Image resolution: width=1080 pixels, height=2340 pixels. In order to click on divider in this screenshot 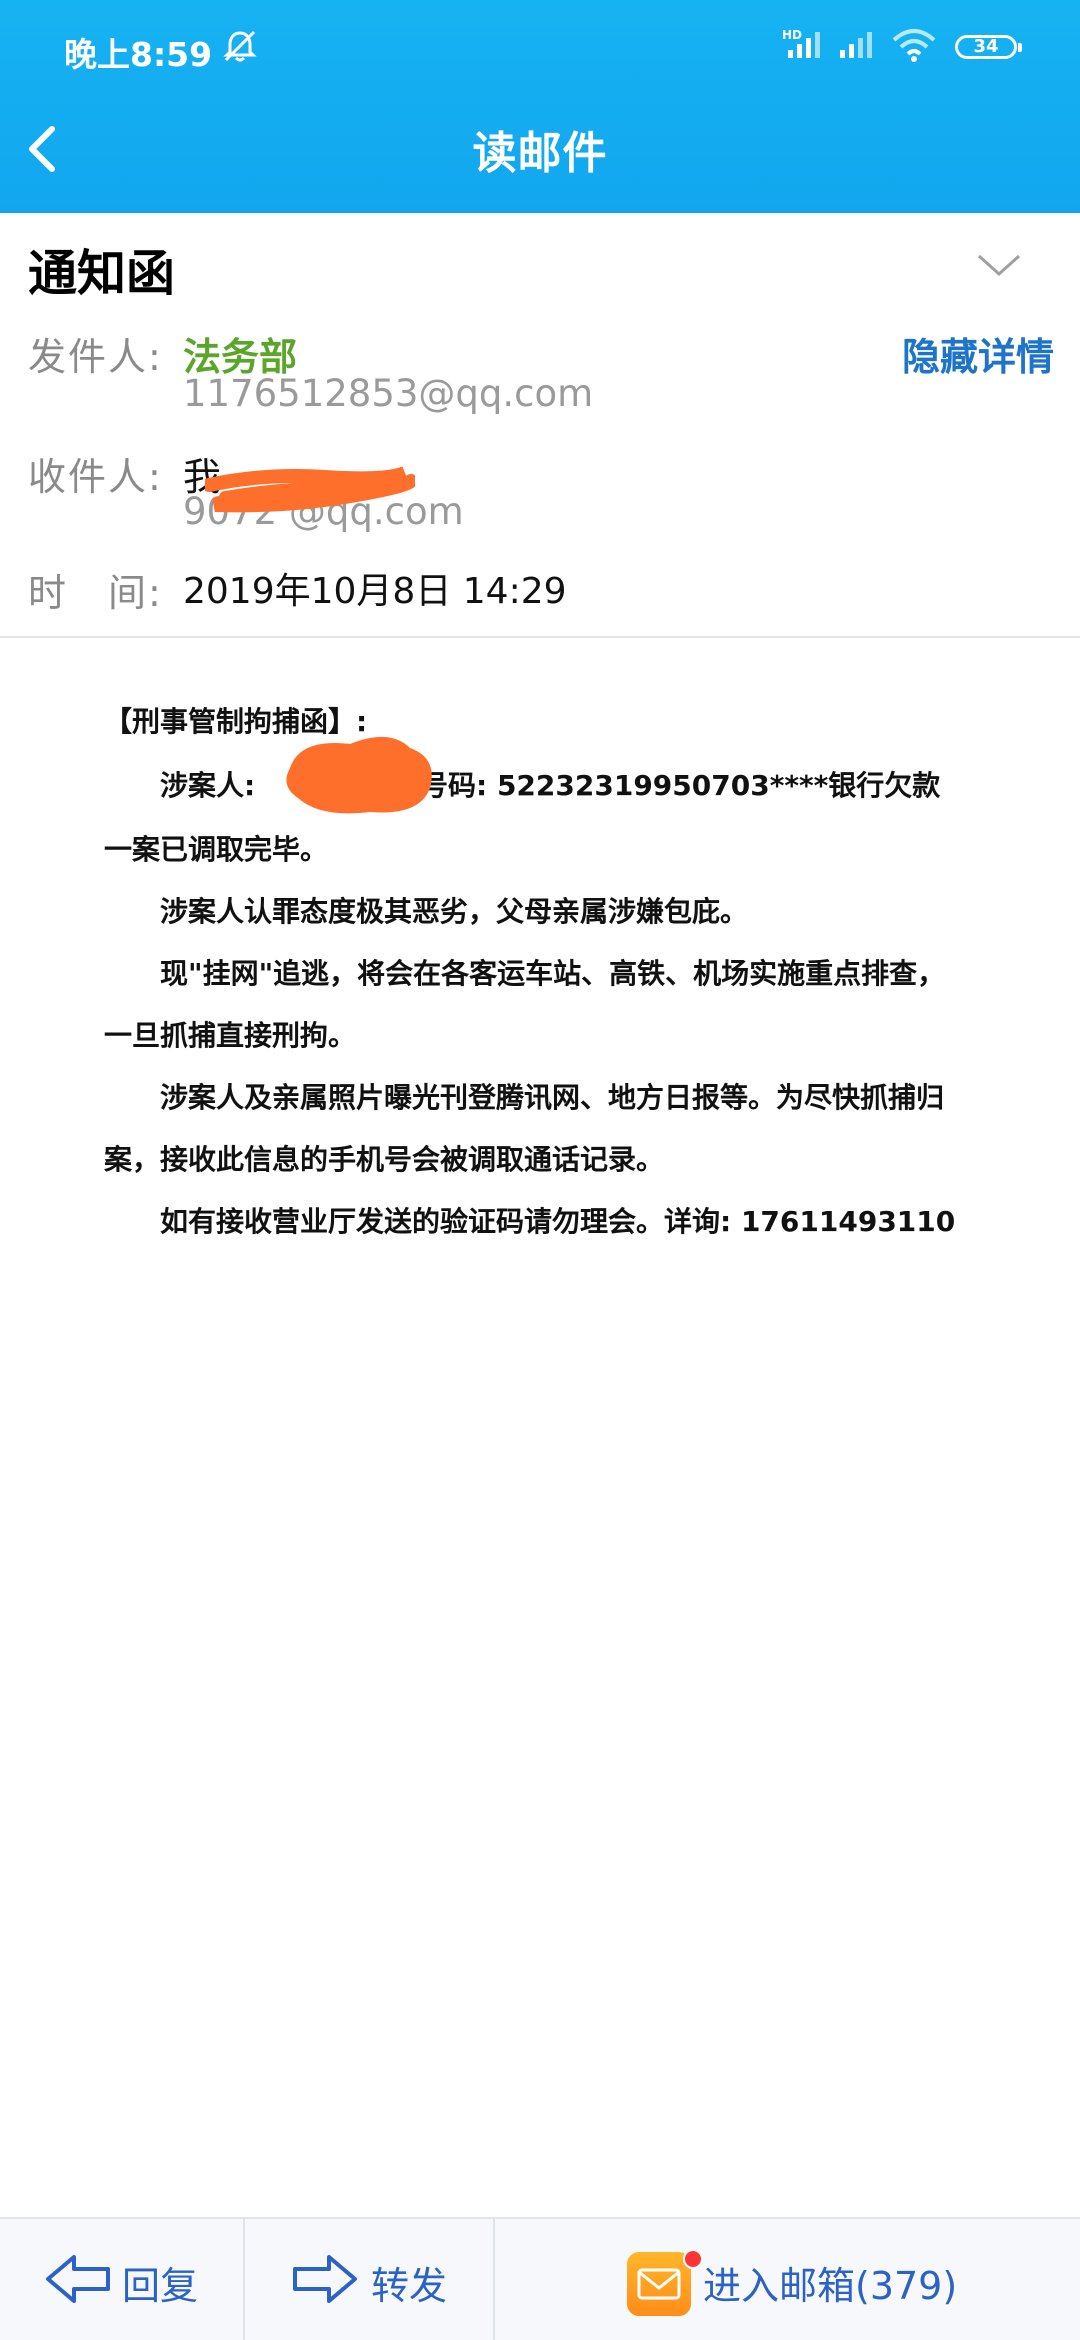, I will do `click(540, 637)`.